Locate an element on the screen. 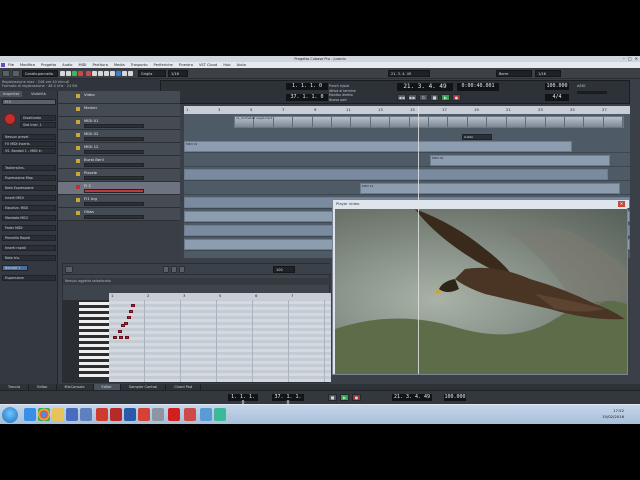  tab-inspector: Inspector is located at coordinates (11, 94).